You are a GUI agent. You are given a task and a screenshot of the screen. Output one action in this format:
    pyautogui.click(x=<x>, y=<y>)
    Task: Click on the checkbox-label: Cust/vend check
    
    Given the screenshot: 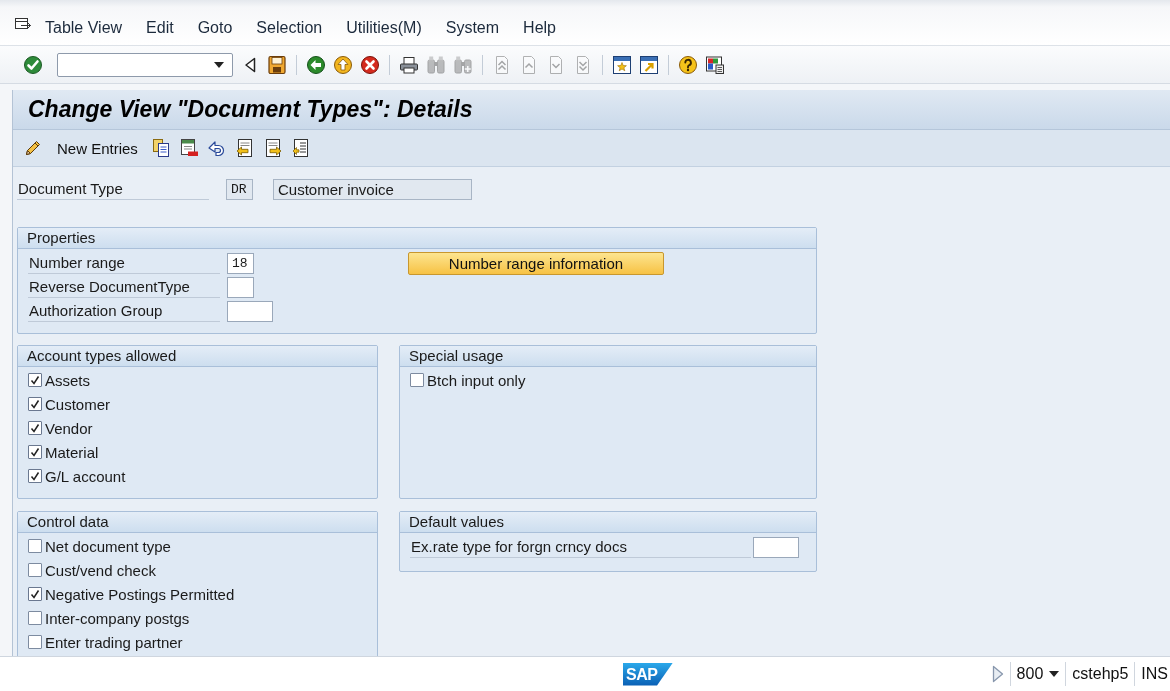 What is the action you would take?
    pyautogui.click(x=100, y=570)
    